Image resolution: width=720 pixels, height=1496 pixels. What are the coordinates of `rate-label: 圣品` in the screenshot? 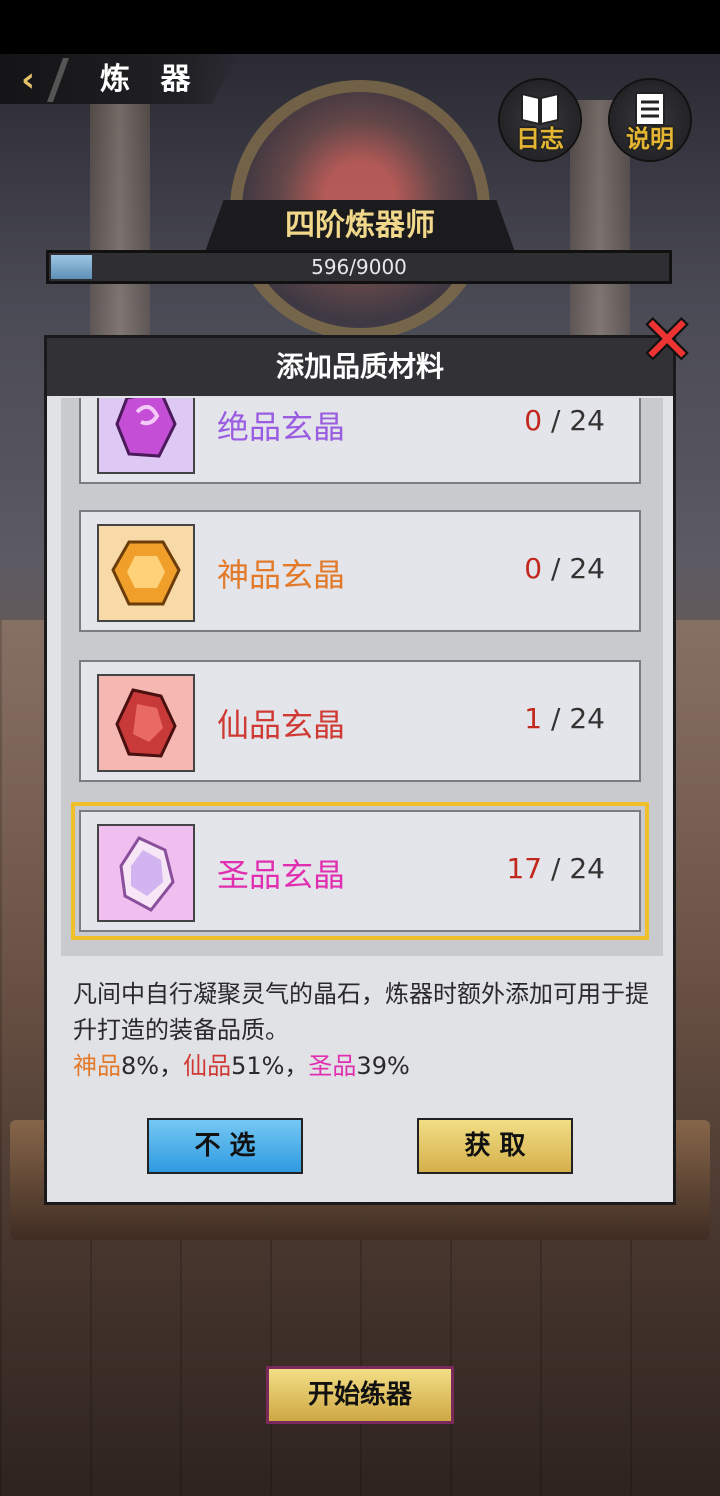 It's located at (332, 1066).